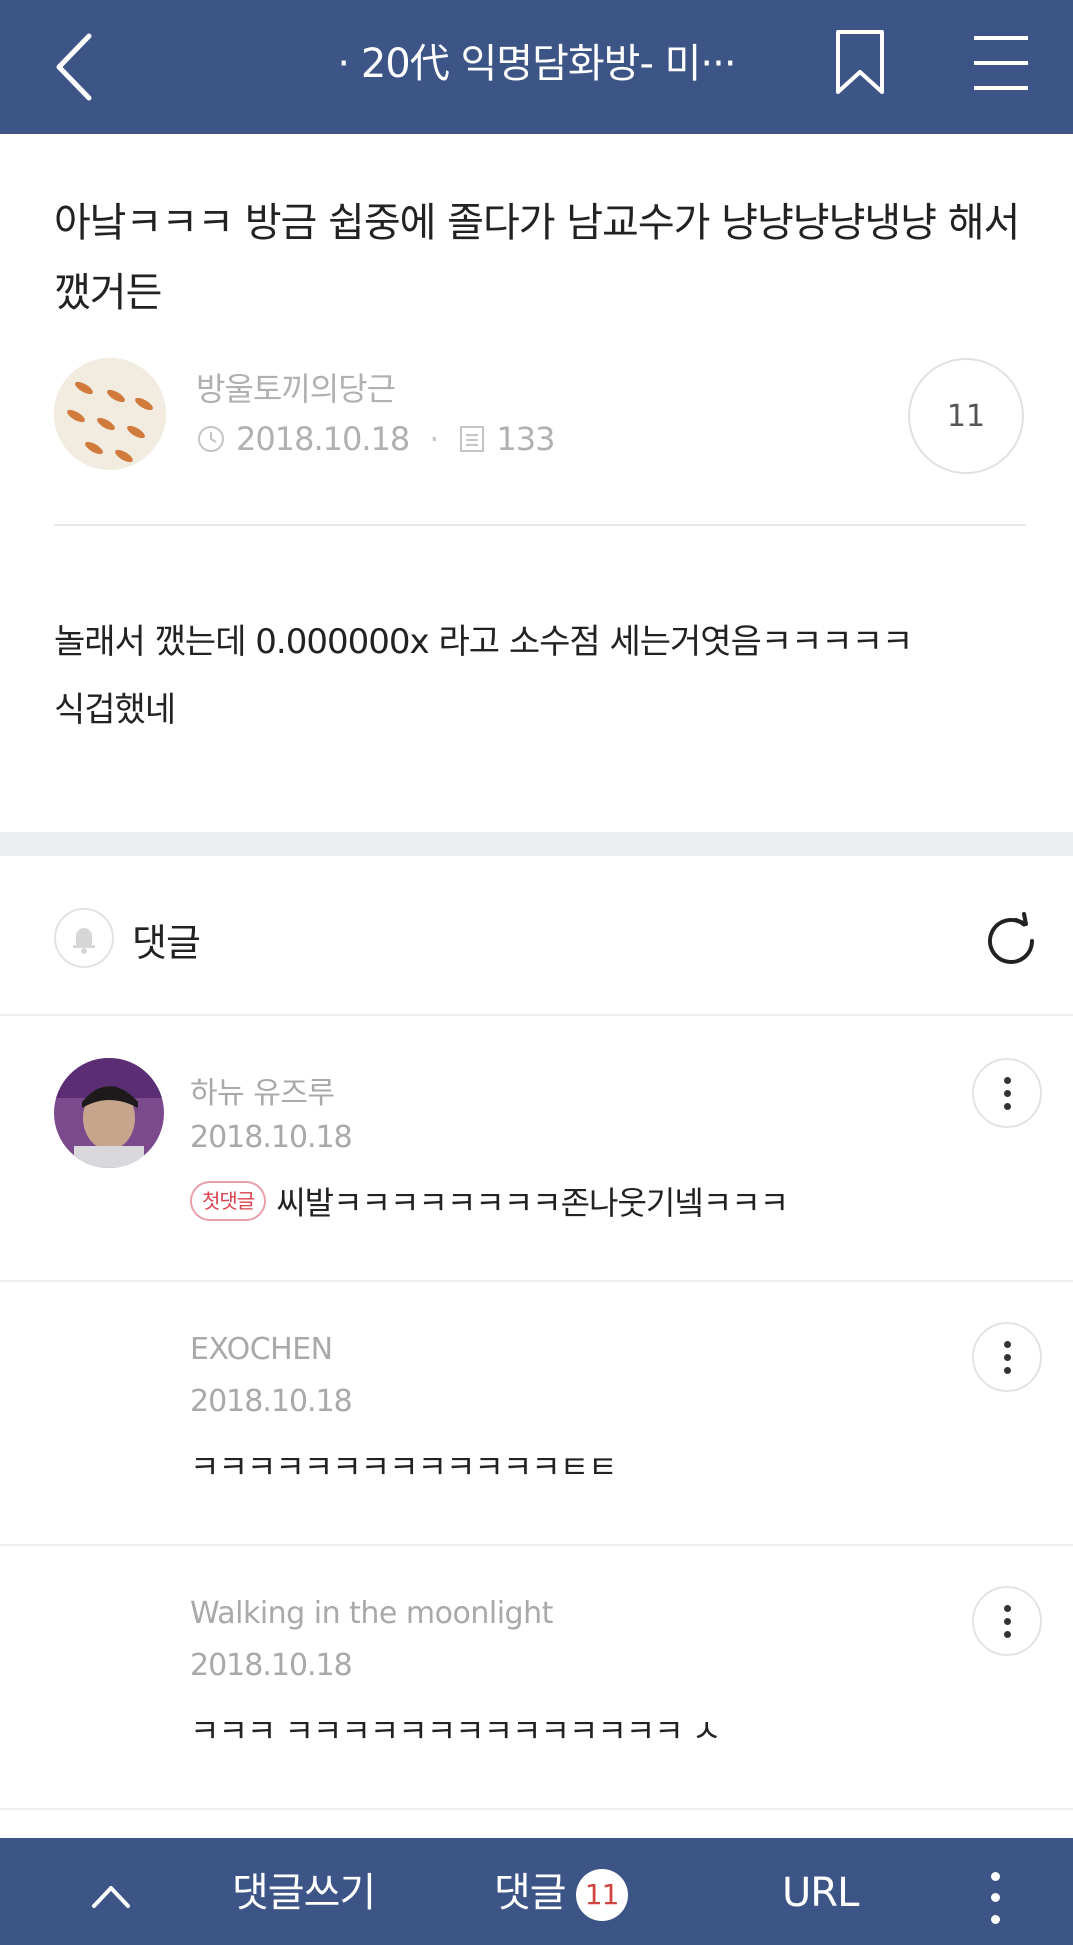 The width and height of the screenshot is (1073, 1945). I want to click on comments-tab-button: 댓글 11, so click(561, 1894).